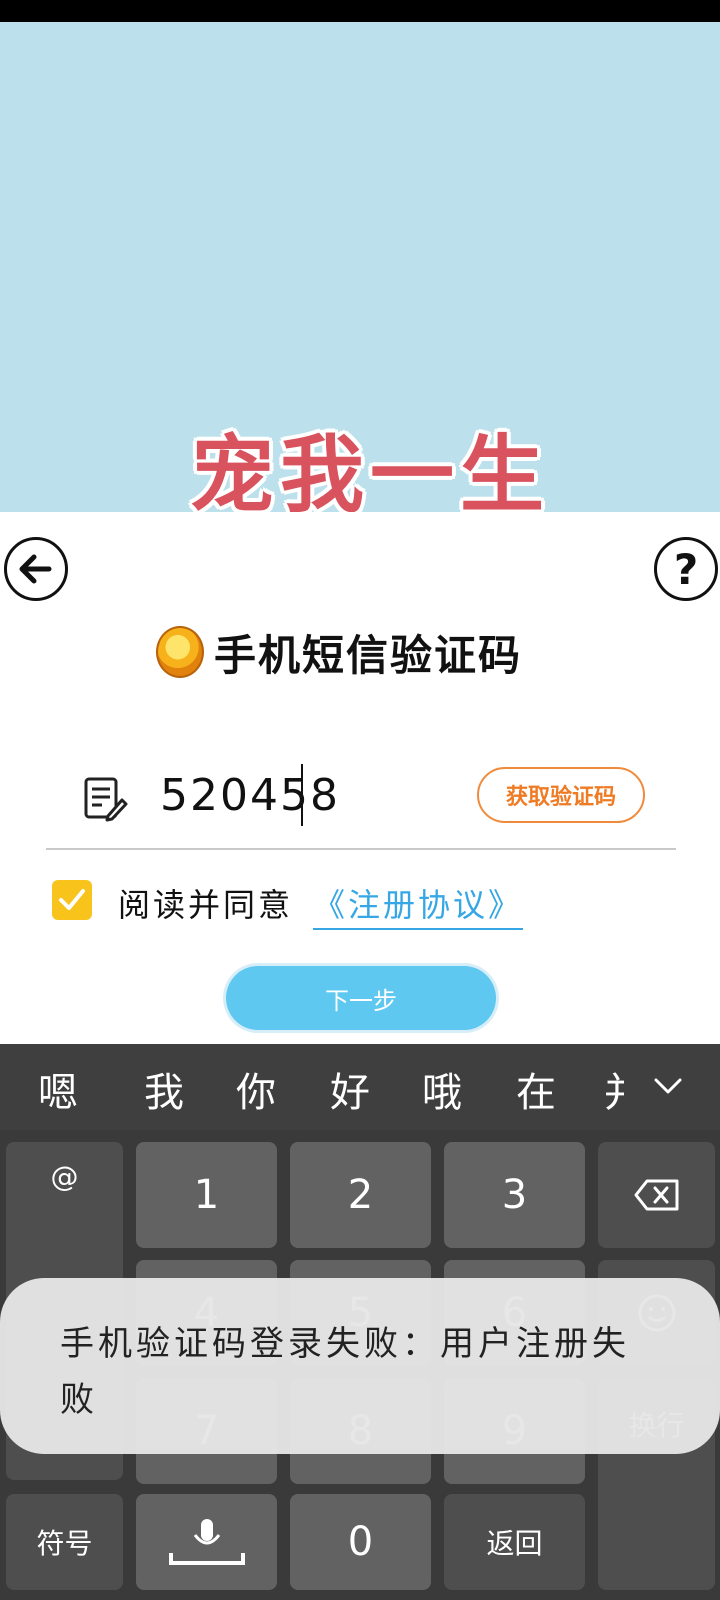 This screenshot has width=720, height=1600. What do you see at coordinates (206, 905) in the screenshot?
I see `agree-label: 阅读并同意` at bounding box center [206, 905].